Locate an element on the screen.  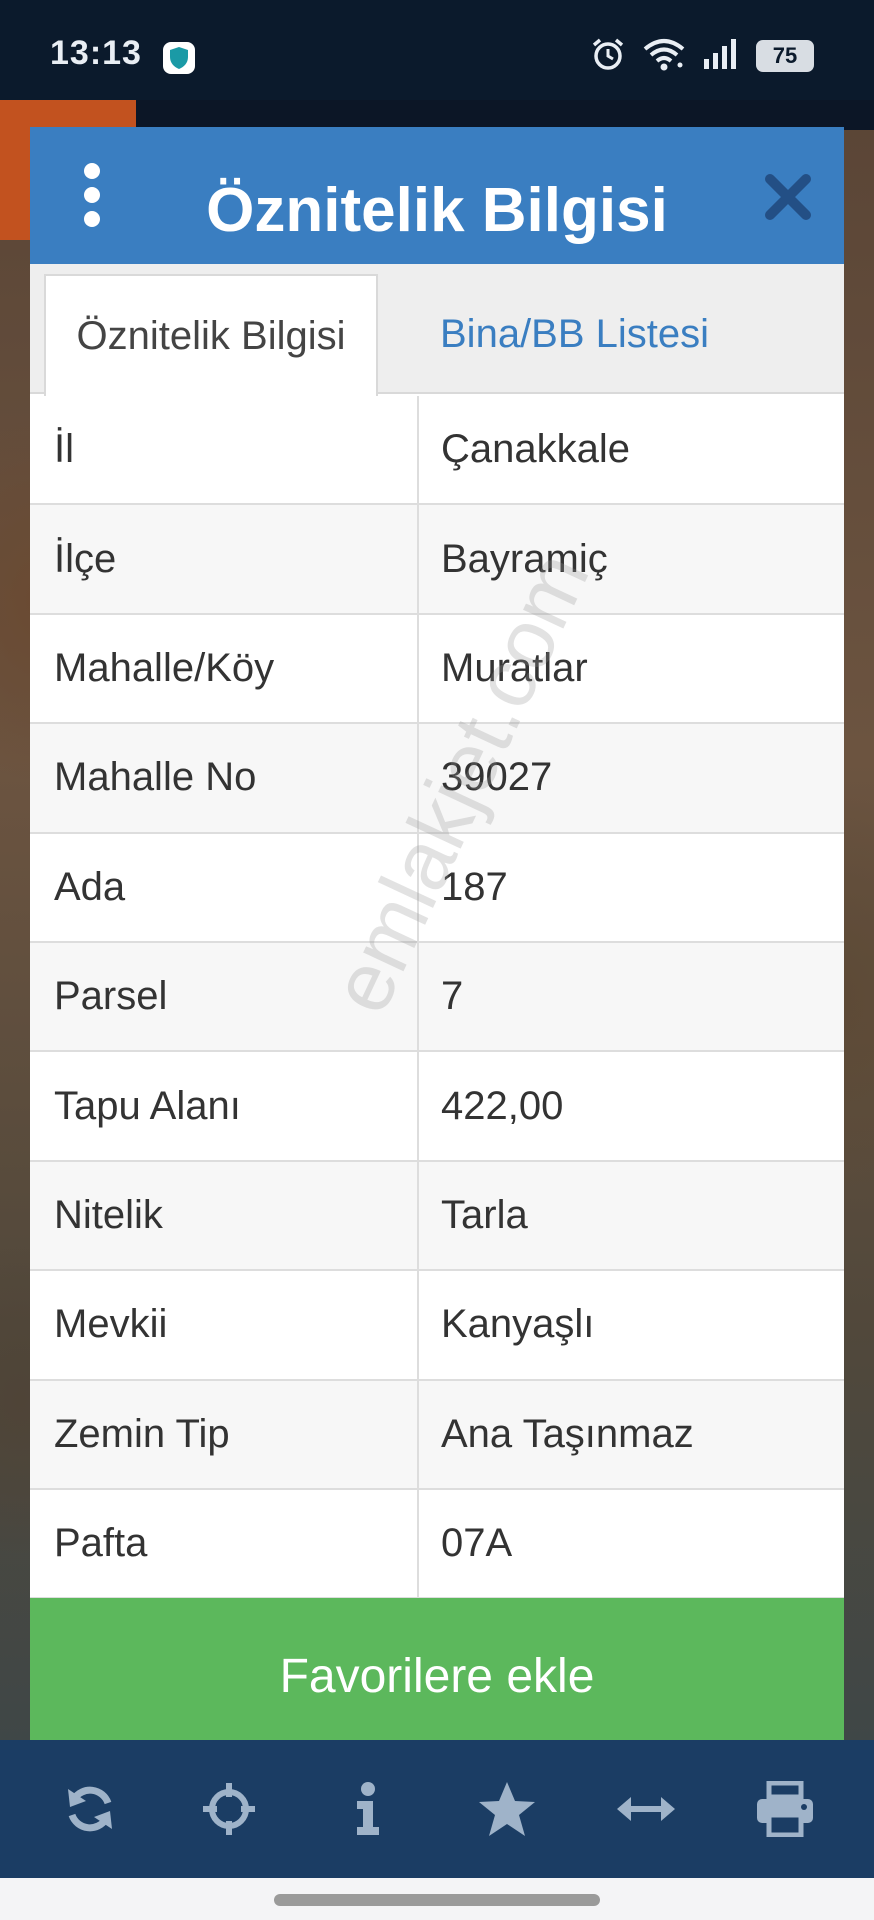
row-label: Zemin Tip is located at coordinates (224, 1434).